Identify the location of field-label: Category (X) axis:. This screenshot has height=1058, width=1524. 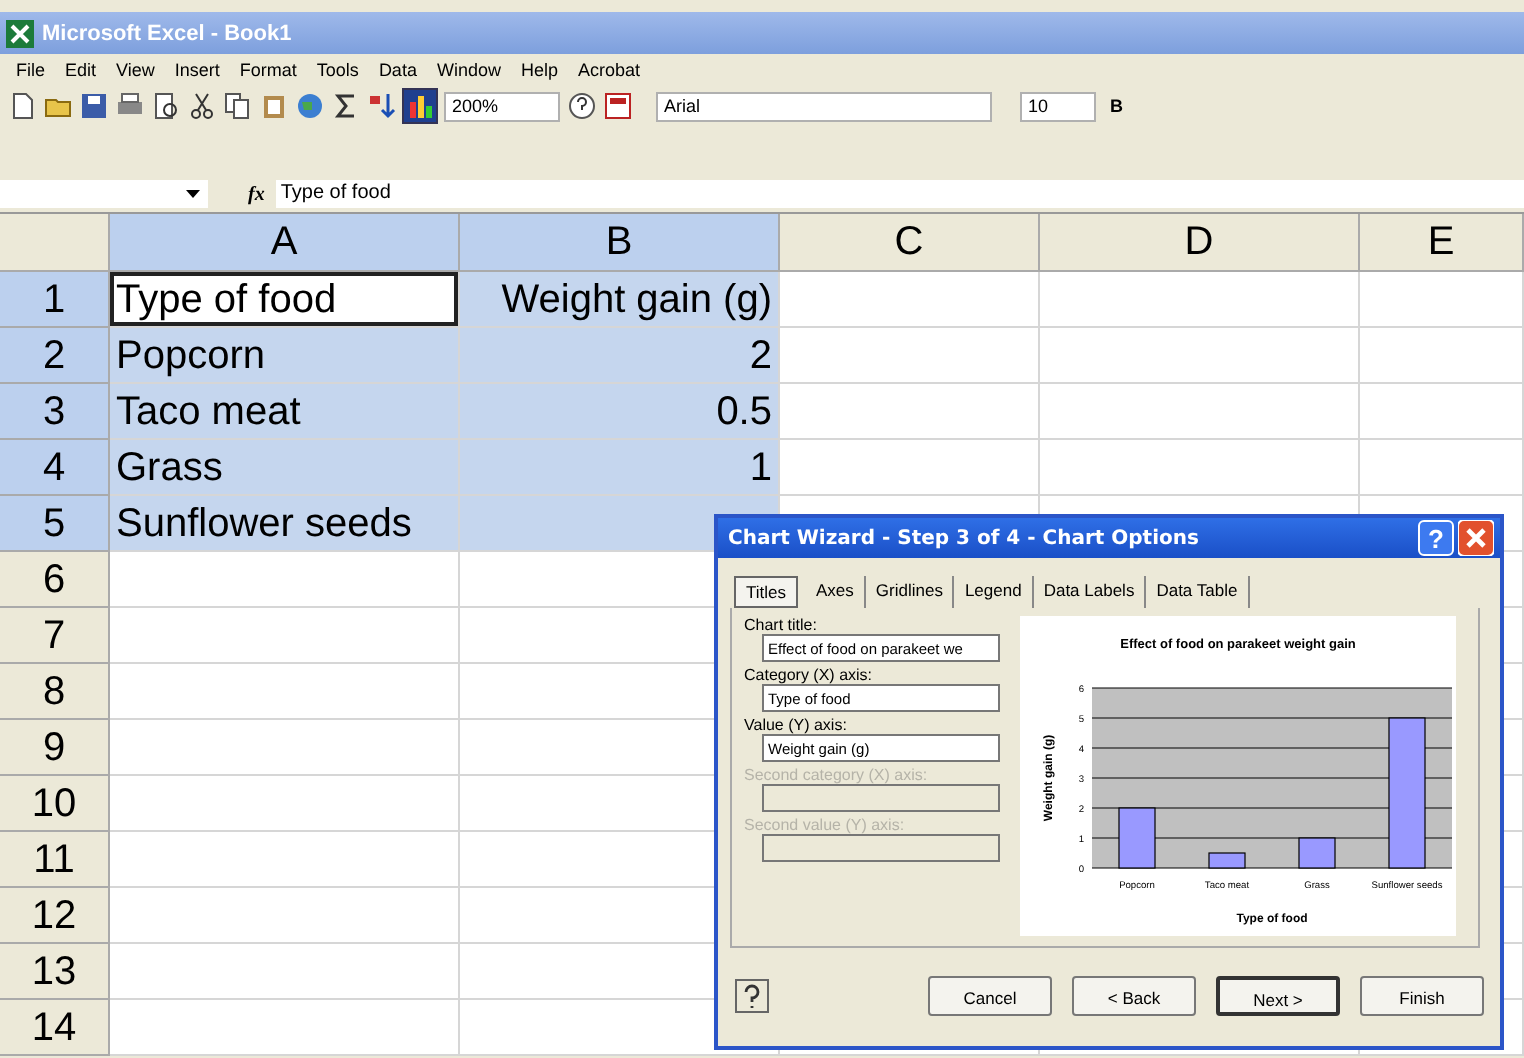
(809, 675).